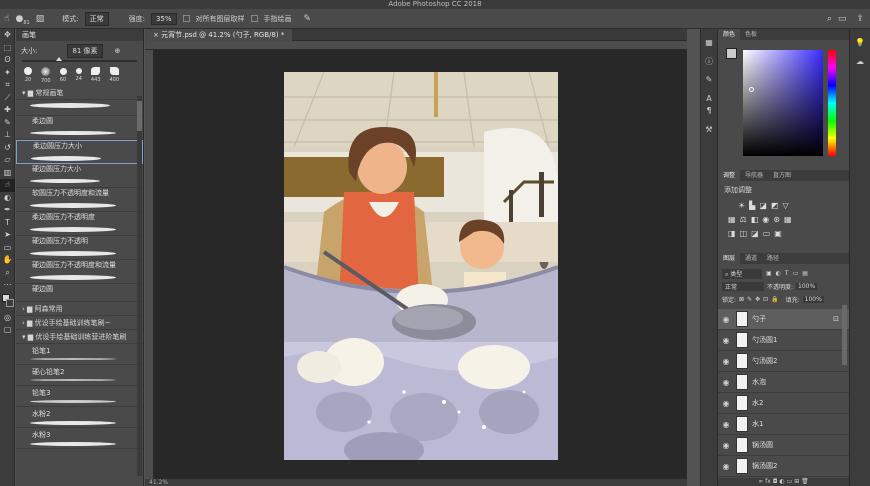 This screenshot has height=486, width=870. I want to click on magic-wand-tool-icon: ✦, so click(7, 73).